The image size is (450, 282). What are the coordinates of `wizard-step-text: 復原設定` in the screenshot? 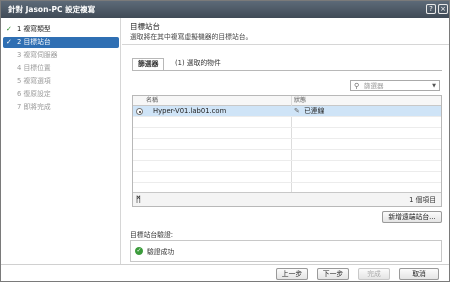 It's located at (37, 94).